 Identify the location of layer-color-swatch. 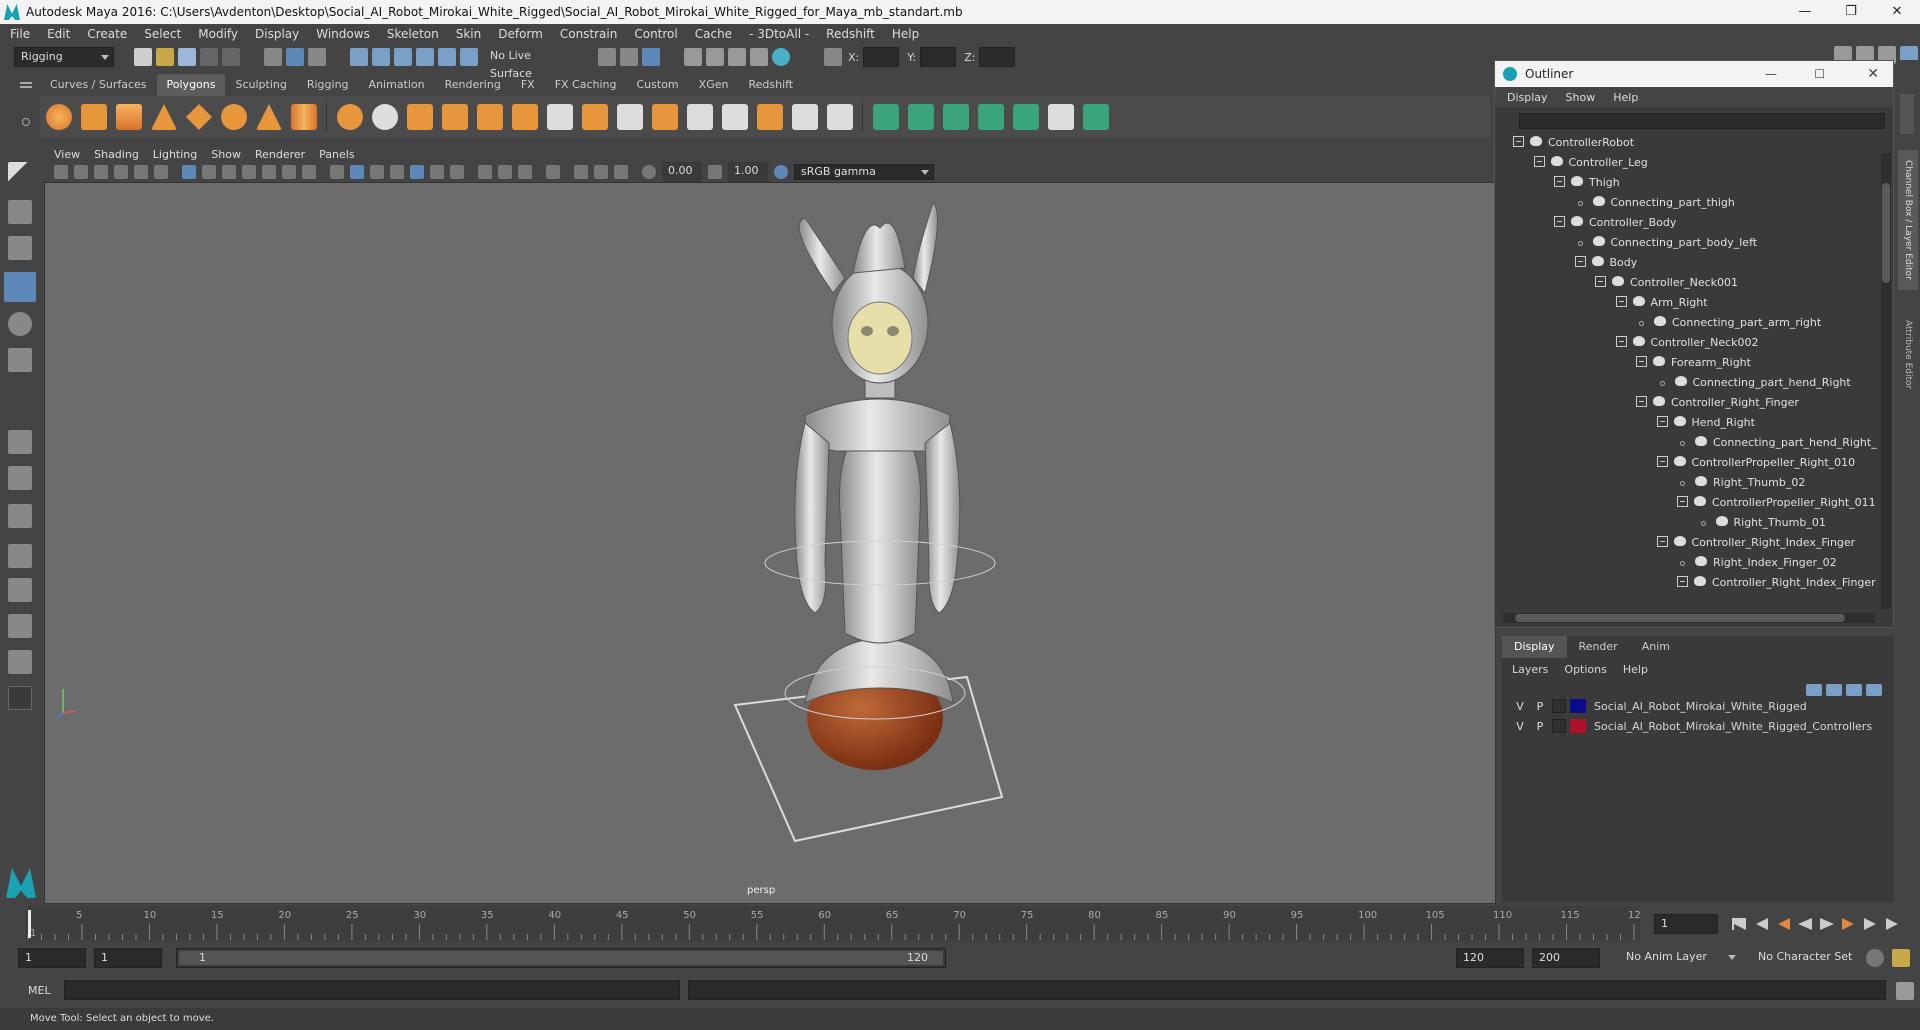
(1578, 706).